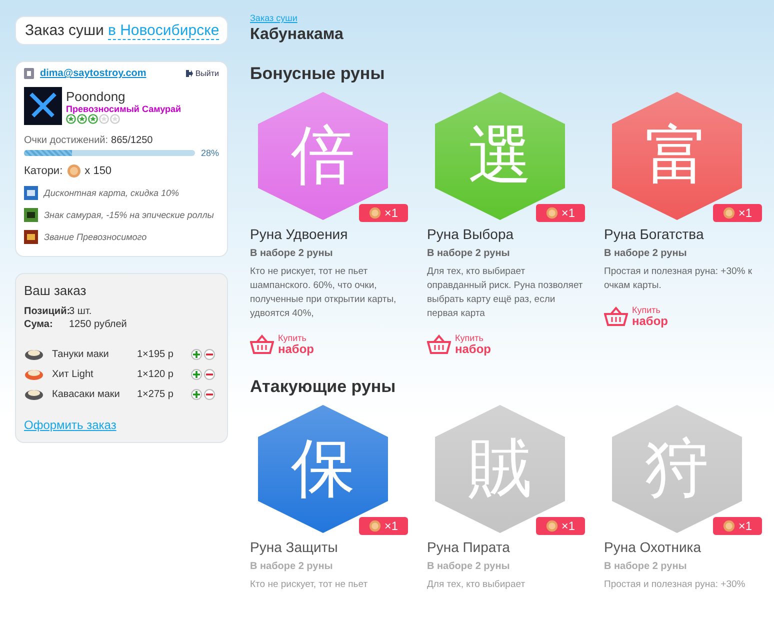  I want to click on item-name: Кавасаки маки, so click(86, 394).